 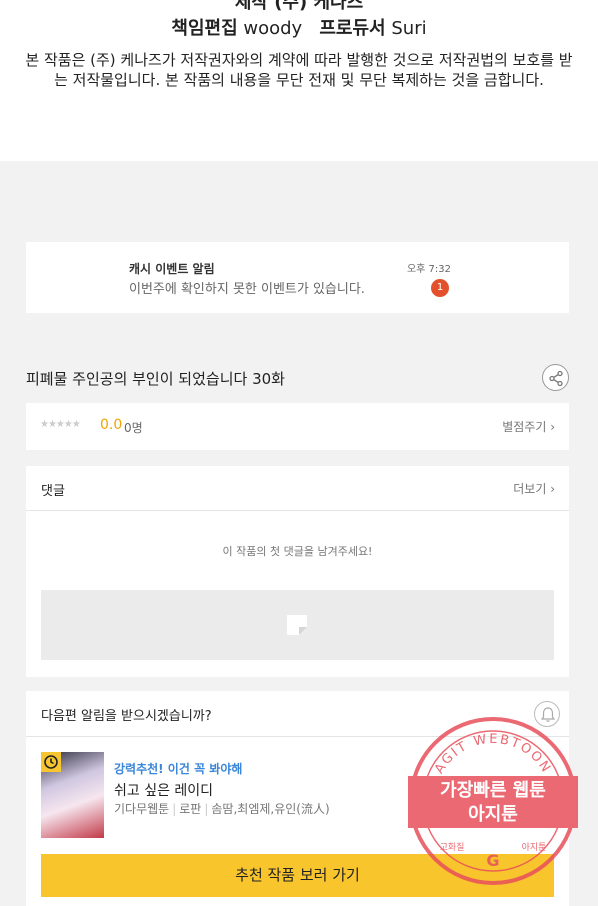 What do you see at coordinates (493, 790) in the screenshot?
I see `stamp-line-1: 가장빠른 웹툰` at bounding box center [493, 790].